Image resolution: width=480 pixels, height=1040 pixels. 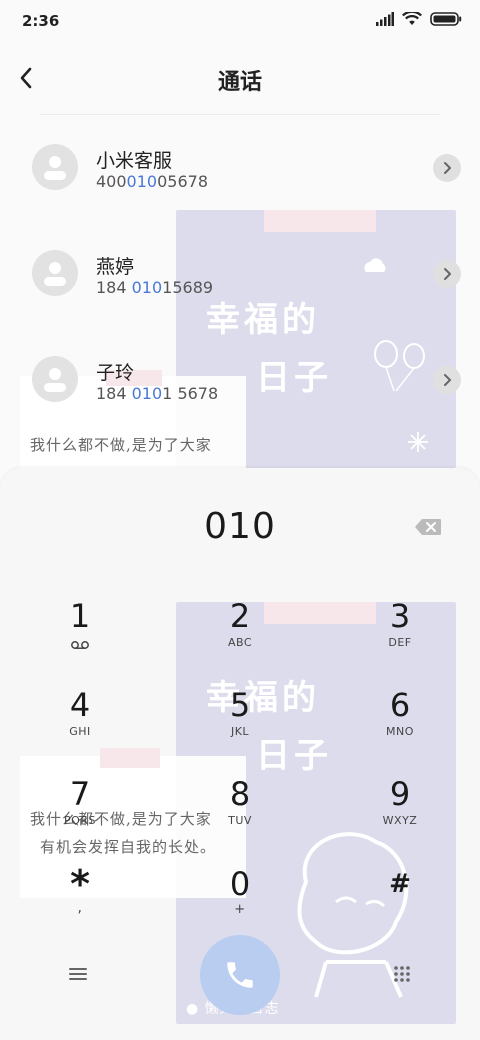 What do you see at coordinates (400, 904) in the screenshot?
I see `key-hash: #` at bounding box center [400, 904].